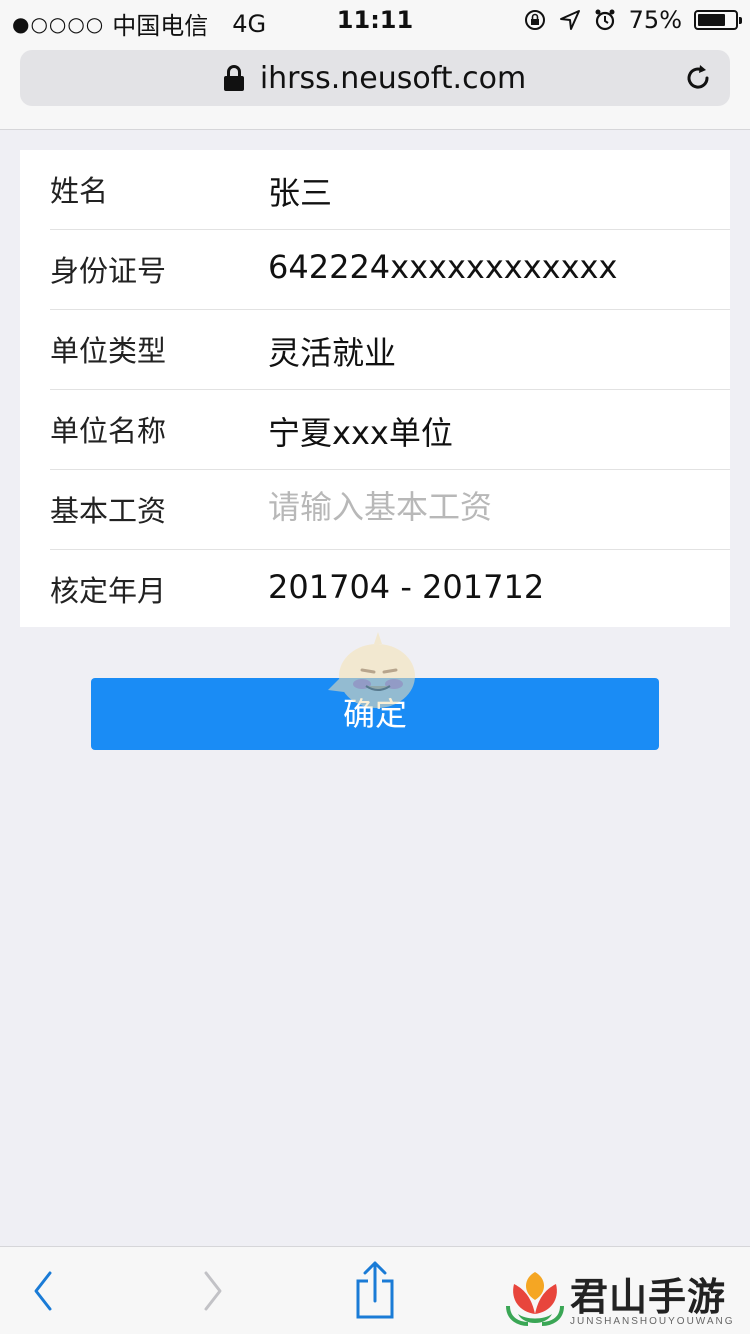  Describe the element at coordinates (375, 1290) in the screenshot. I see `share-icon` at that location.